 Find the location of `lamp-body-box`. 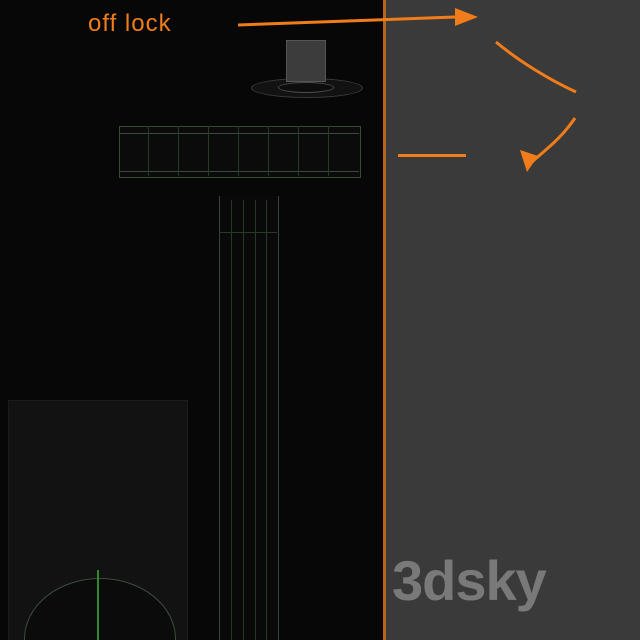

lamp-body-box is located at coordinates (306, 61).